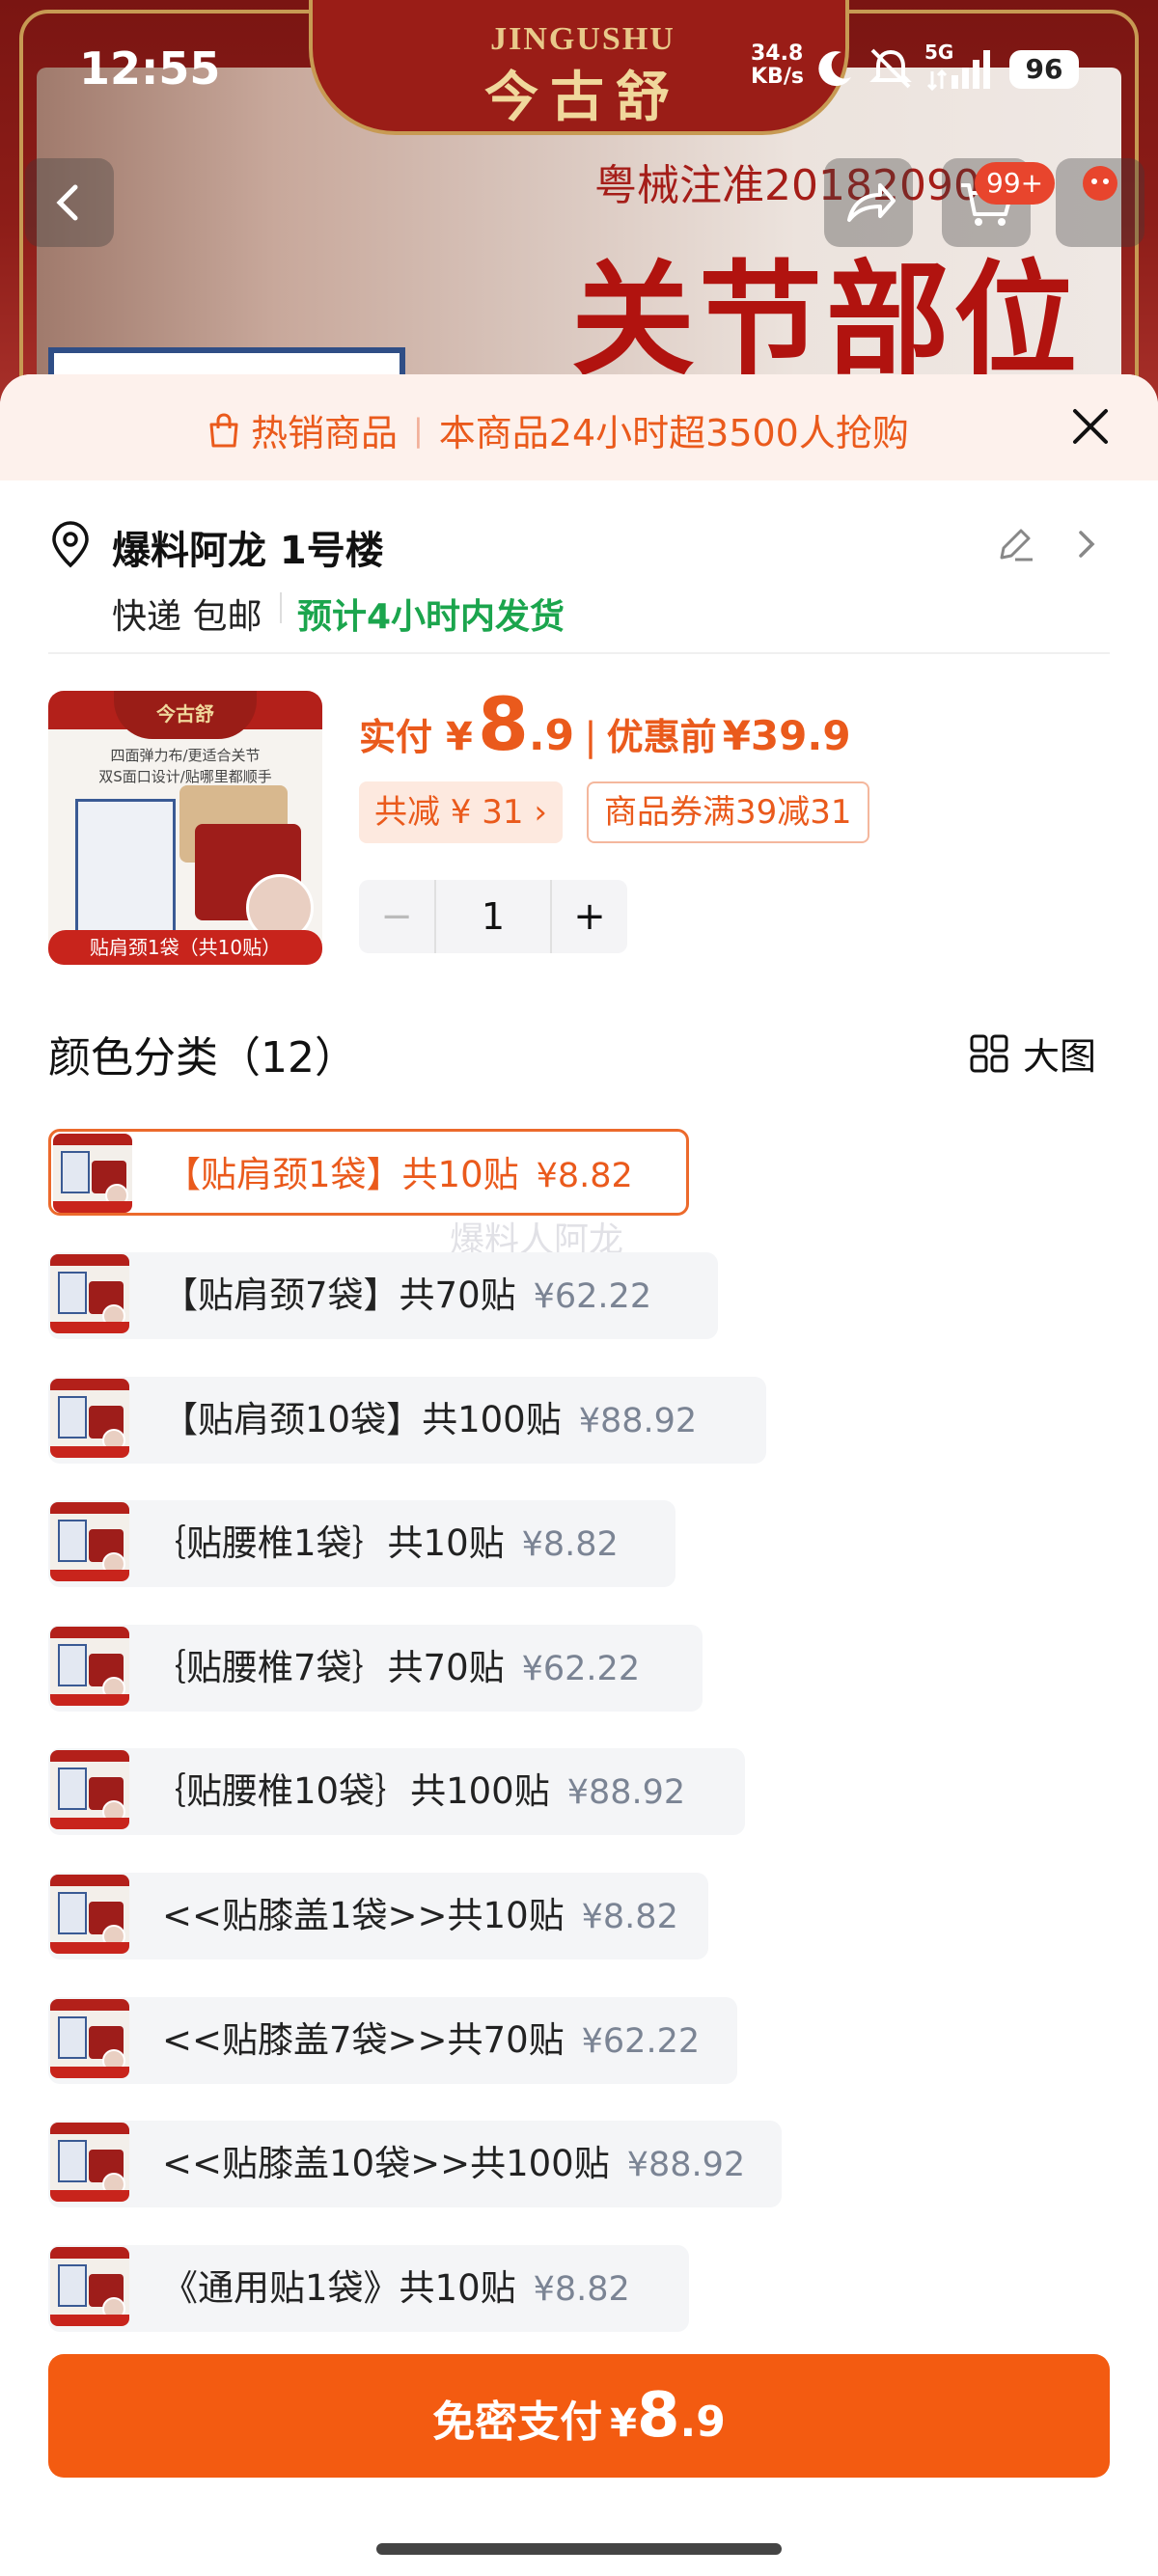 Image resolution: width=1158 pixels, height=2576 pixels. I want to click on option-text: 《通用贴1袋》共10贴 ¥8.82, so click(396, 2289).